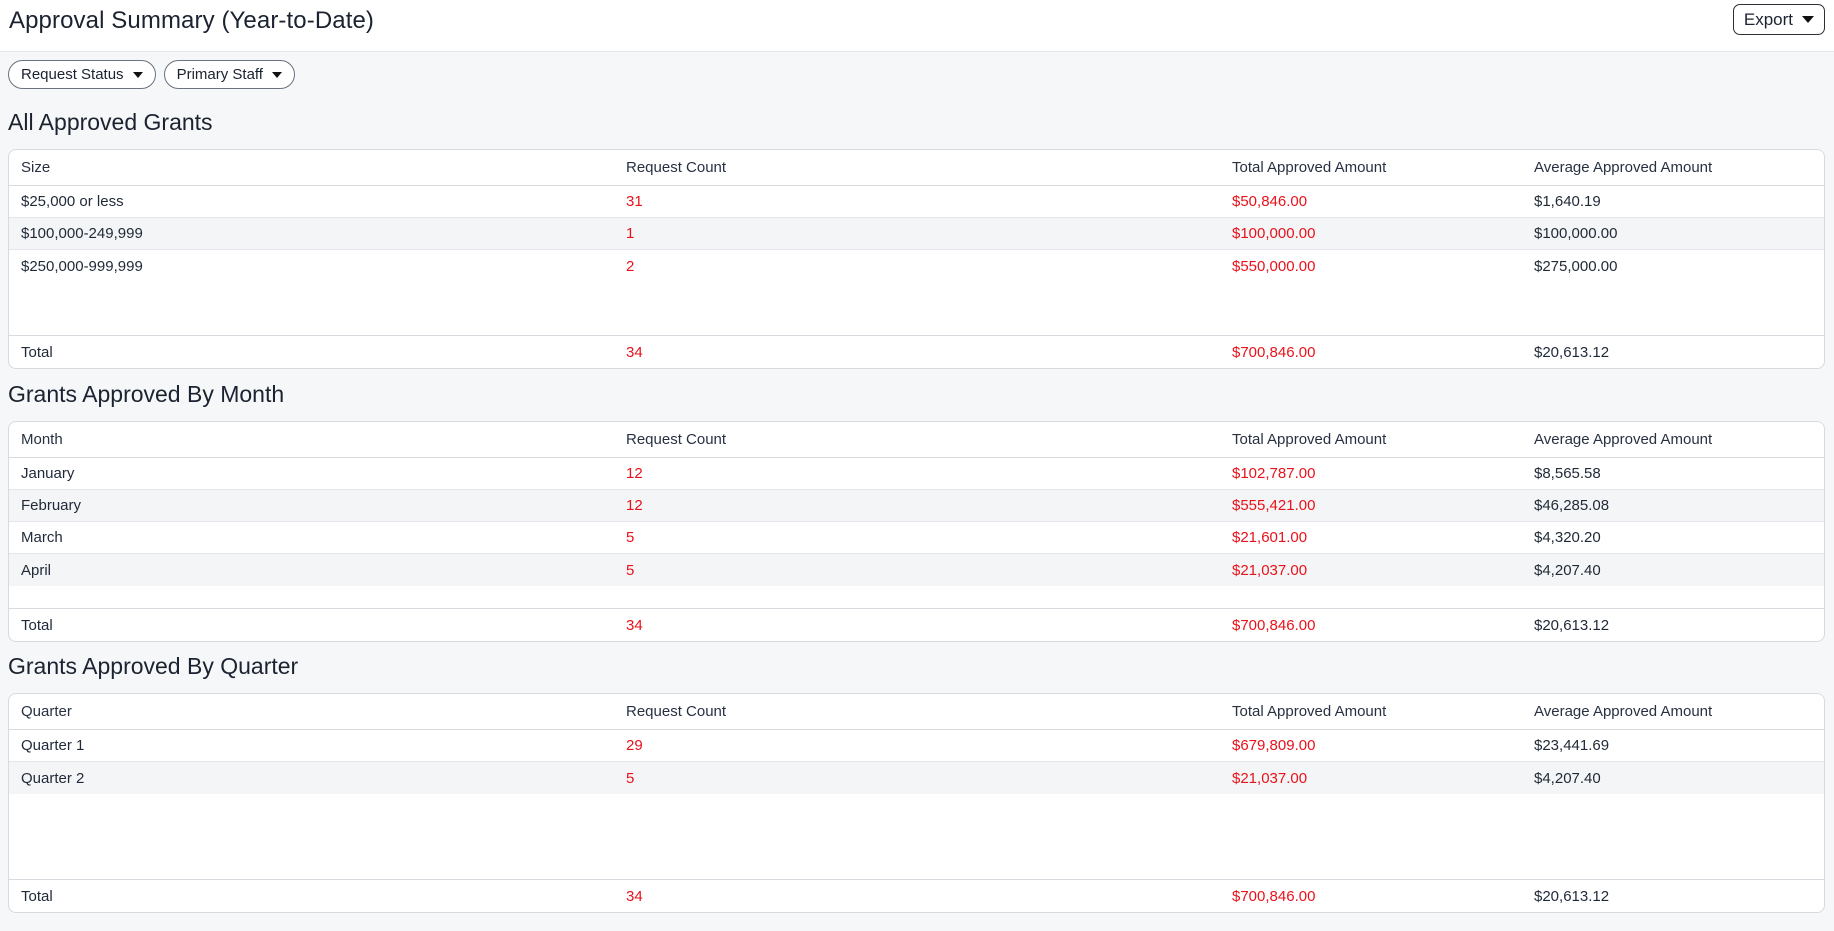 The width and height of the screenshot is (1834, 931). Describe the element at coordinates (51, 505) in the screenshot. I see `cell-month: February` at that location.